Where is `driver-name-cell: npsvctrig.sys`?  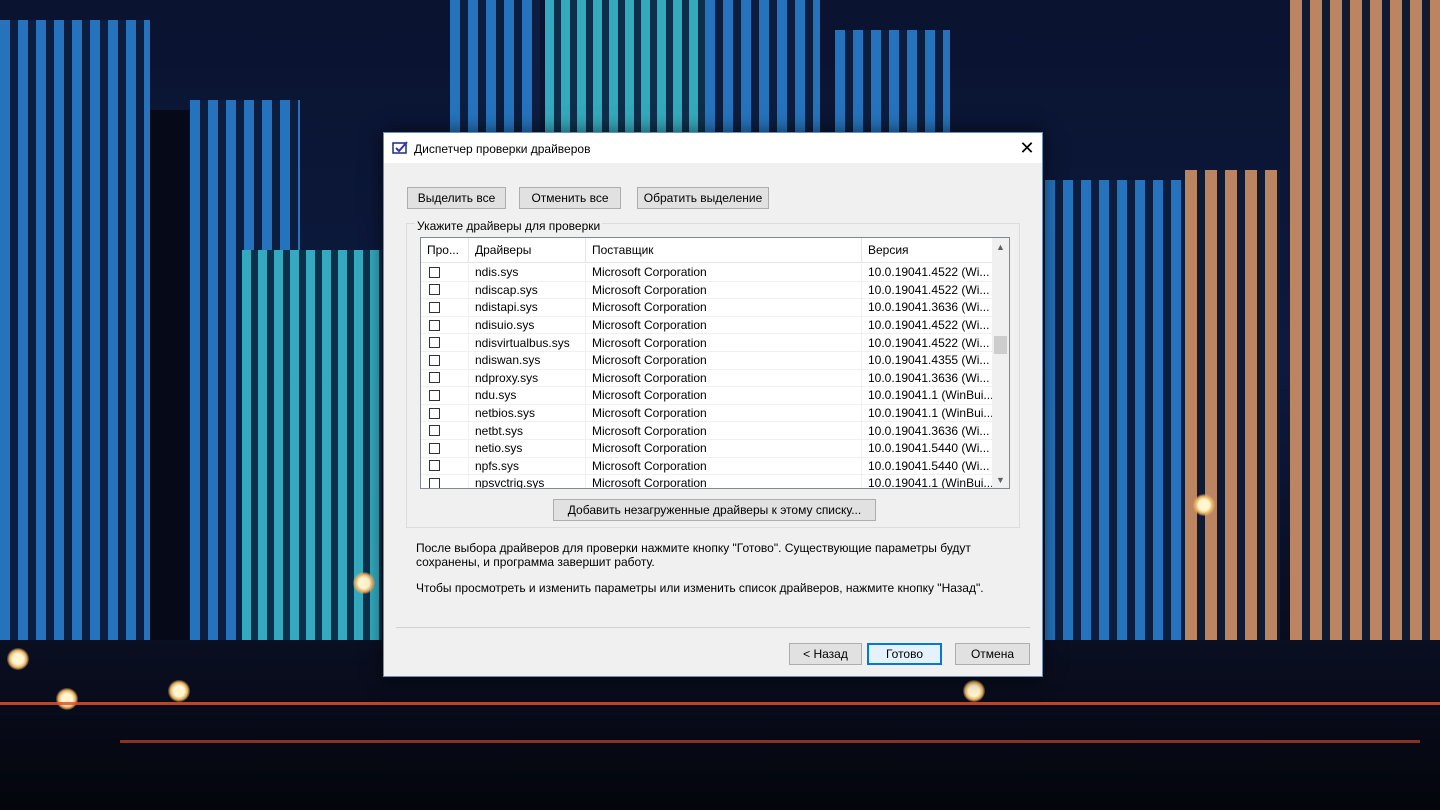
driver-name-cell: npsvctrig.sys is located at coordinates (527, 481).